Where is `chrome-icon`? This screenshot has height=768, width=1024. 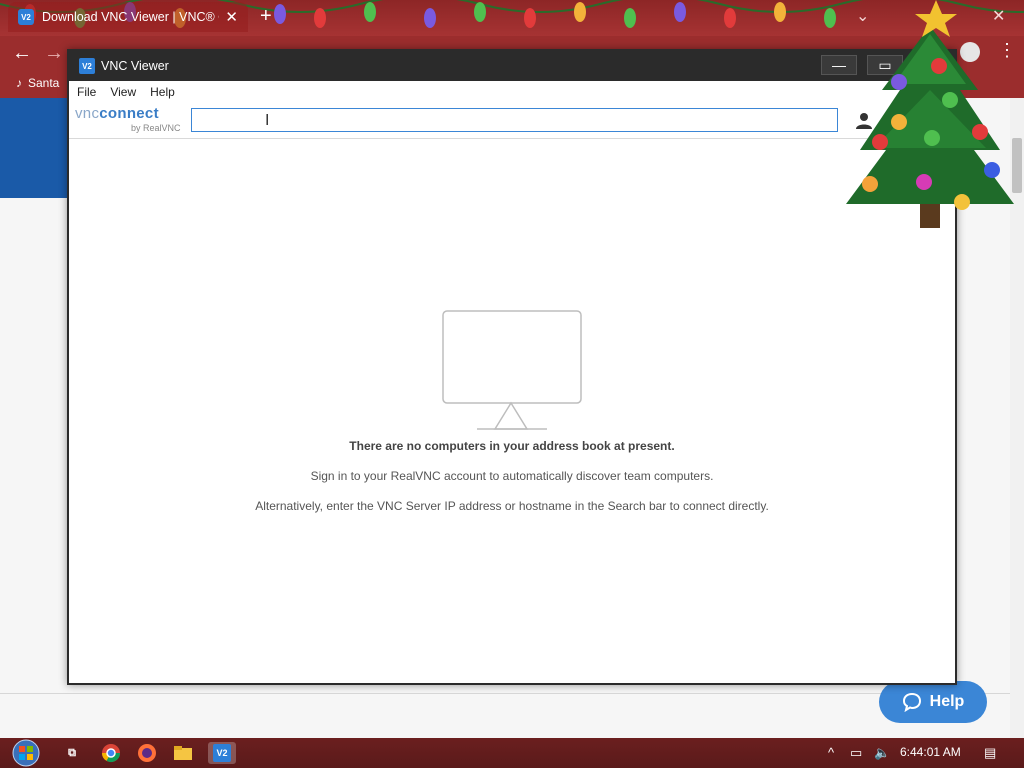
chrome-icon is located at coordinates (111, 753).